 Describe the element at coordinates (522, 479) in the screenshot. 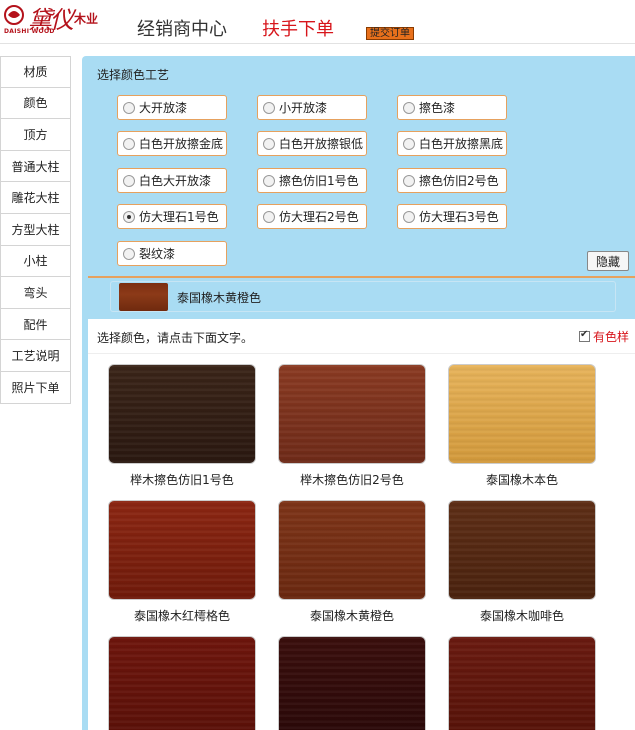

I see `color-swatch-label: 泰国橡木本色` at that location.